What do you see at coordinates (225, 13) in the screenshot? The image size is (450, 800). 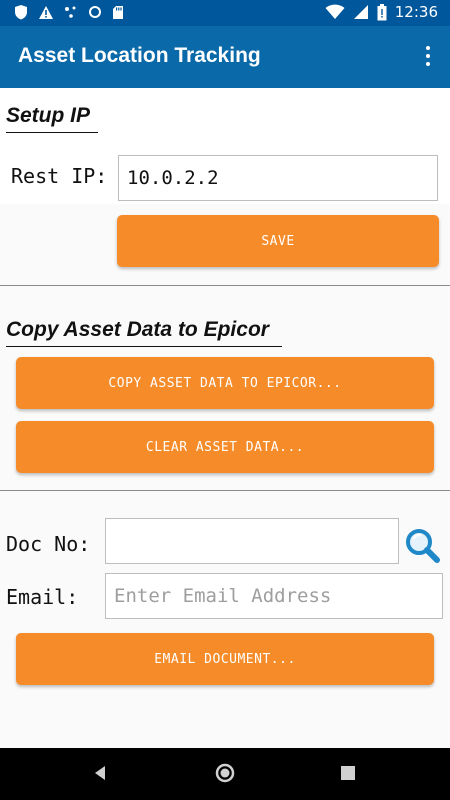 I see `status-bar: 12:36` at bounding box center [225, 13].